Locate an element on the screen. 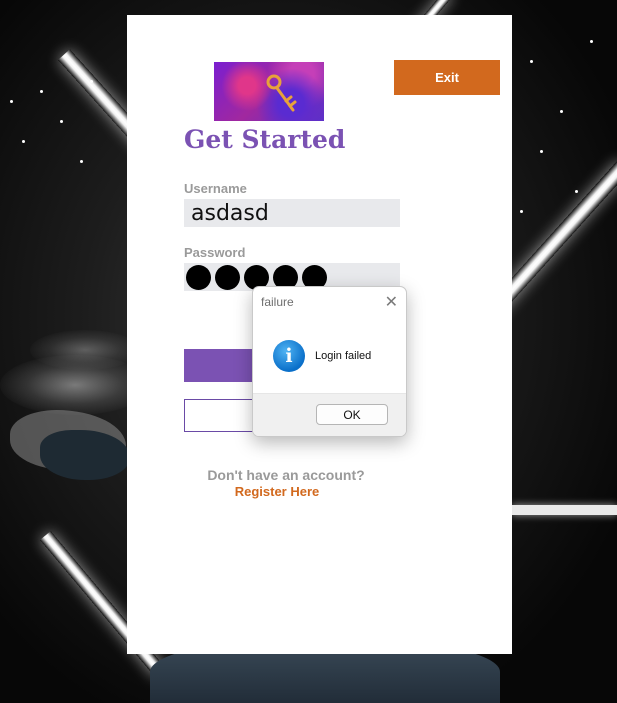 Image resolution: width=617 pixels, height=703 pixels. failure-dialog: failure ✕ i Login failed OK is located at coordinates (329, 361).